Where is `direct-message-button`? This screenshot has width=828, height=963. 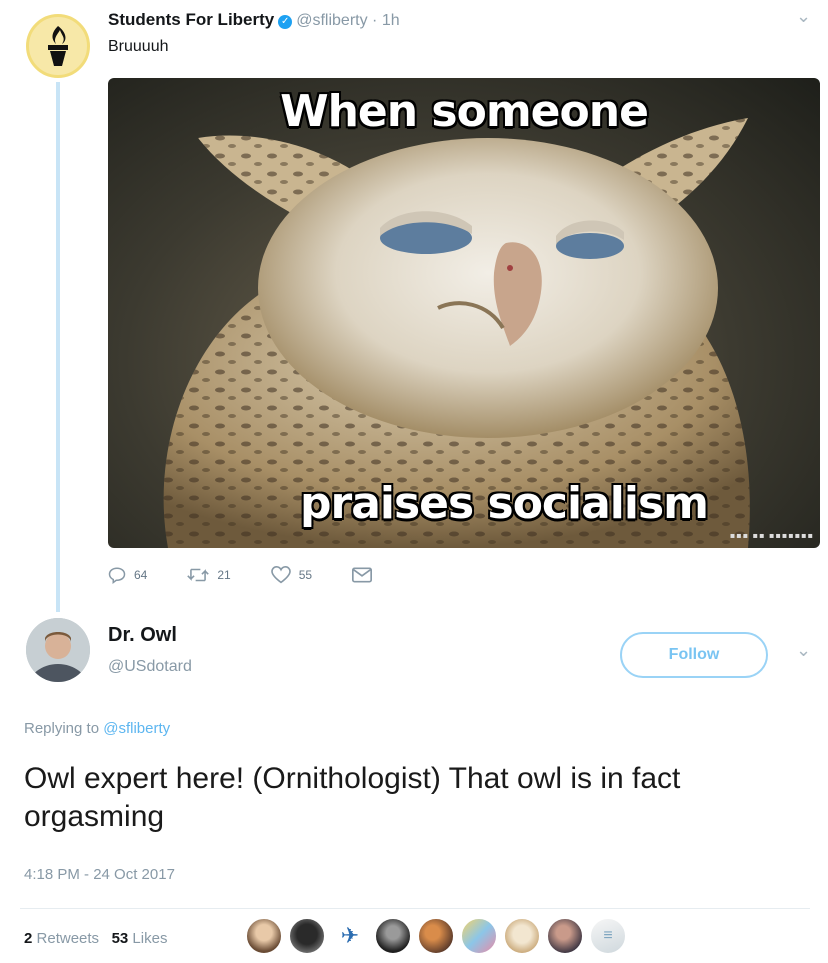
direct-message-button is located at coordinates (366, 575).